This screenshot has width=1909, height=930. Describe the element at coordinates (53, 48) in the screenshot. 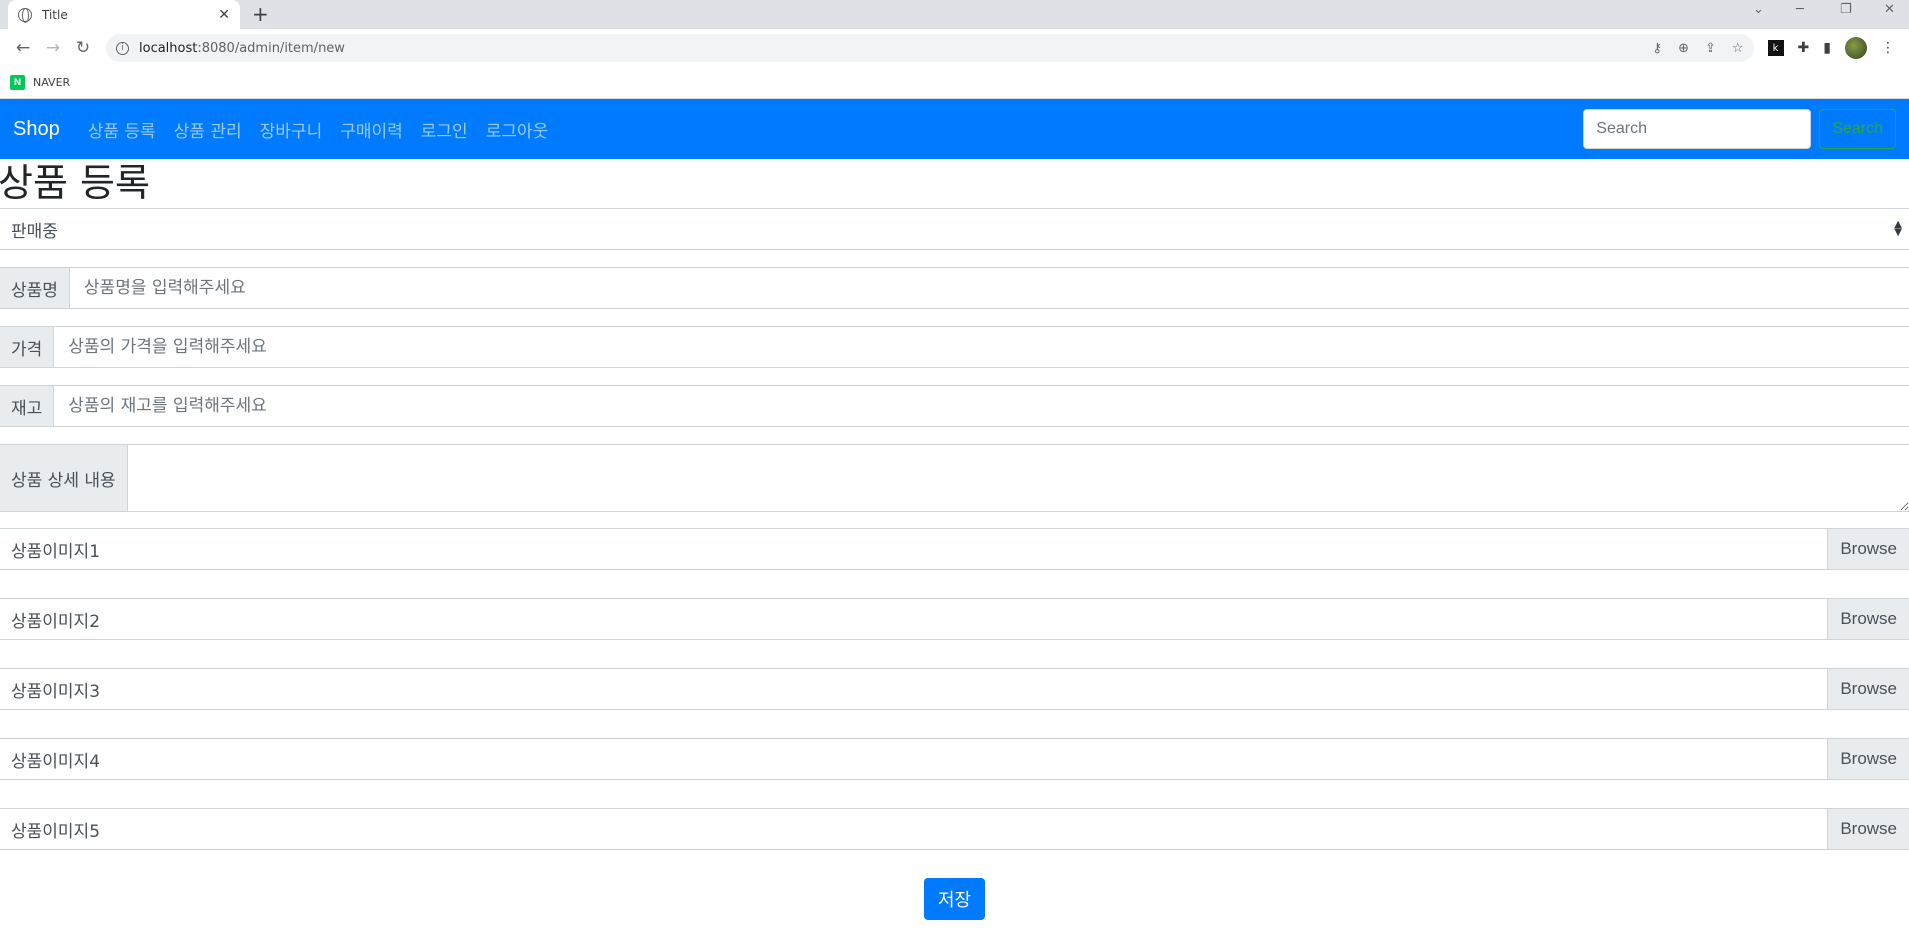

I see `forward-icon: →` at that location.